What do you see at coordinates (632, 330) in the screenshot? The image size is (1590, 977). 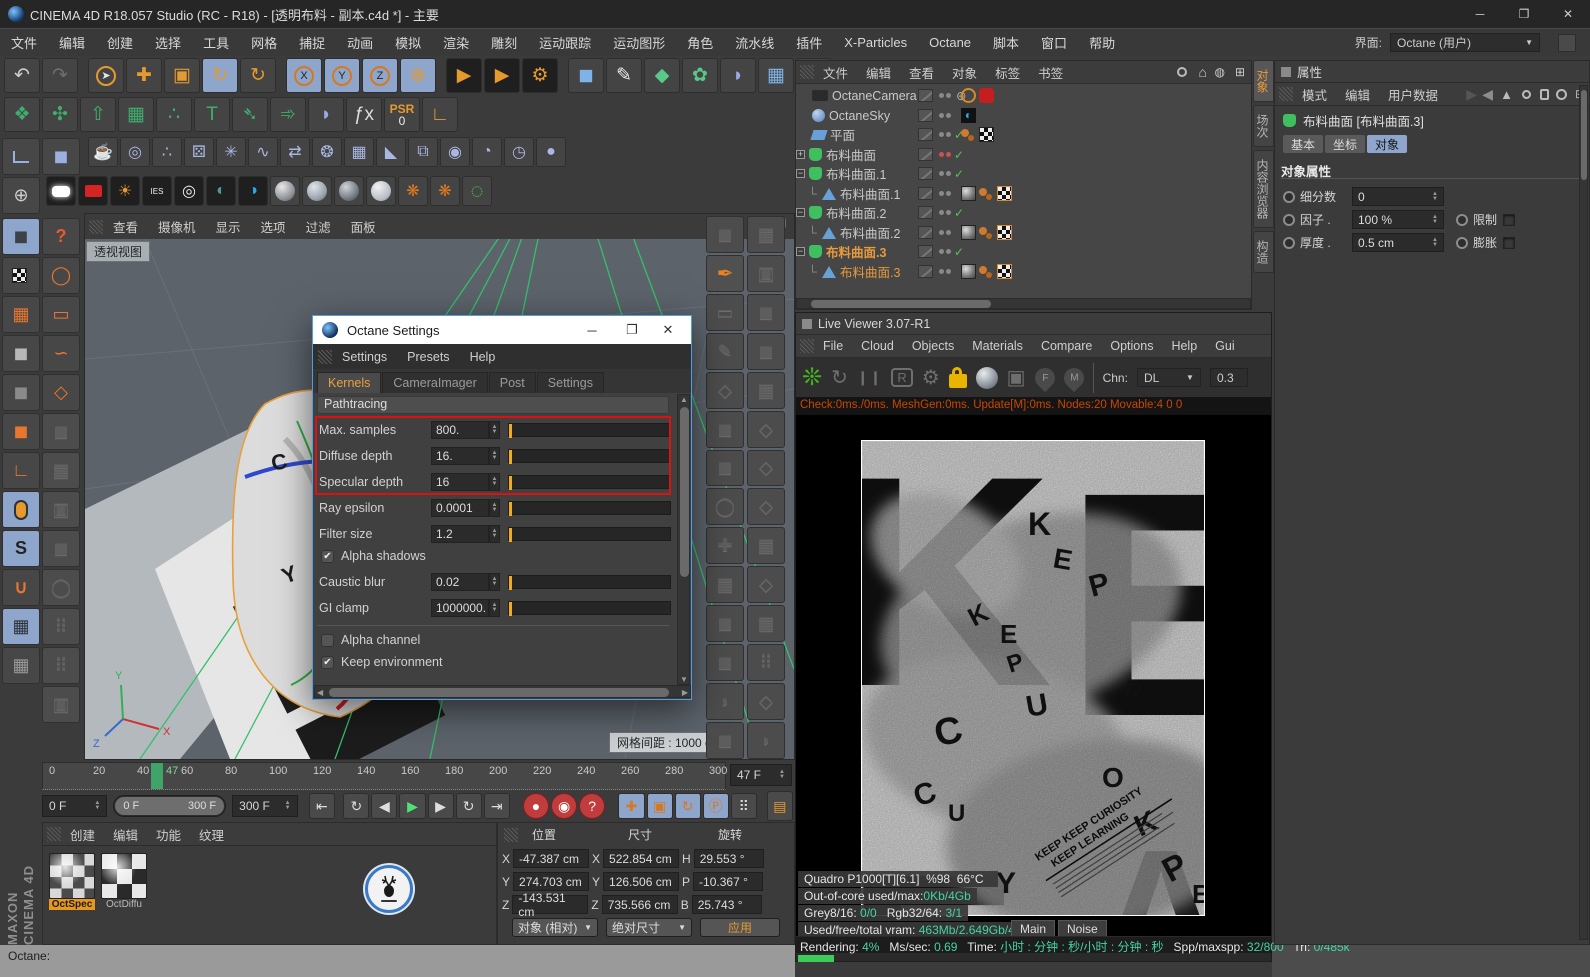 I see `dialog-maximize-button: ❐` at bounding box center [632, 330].